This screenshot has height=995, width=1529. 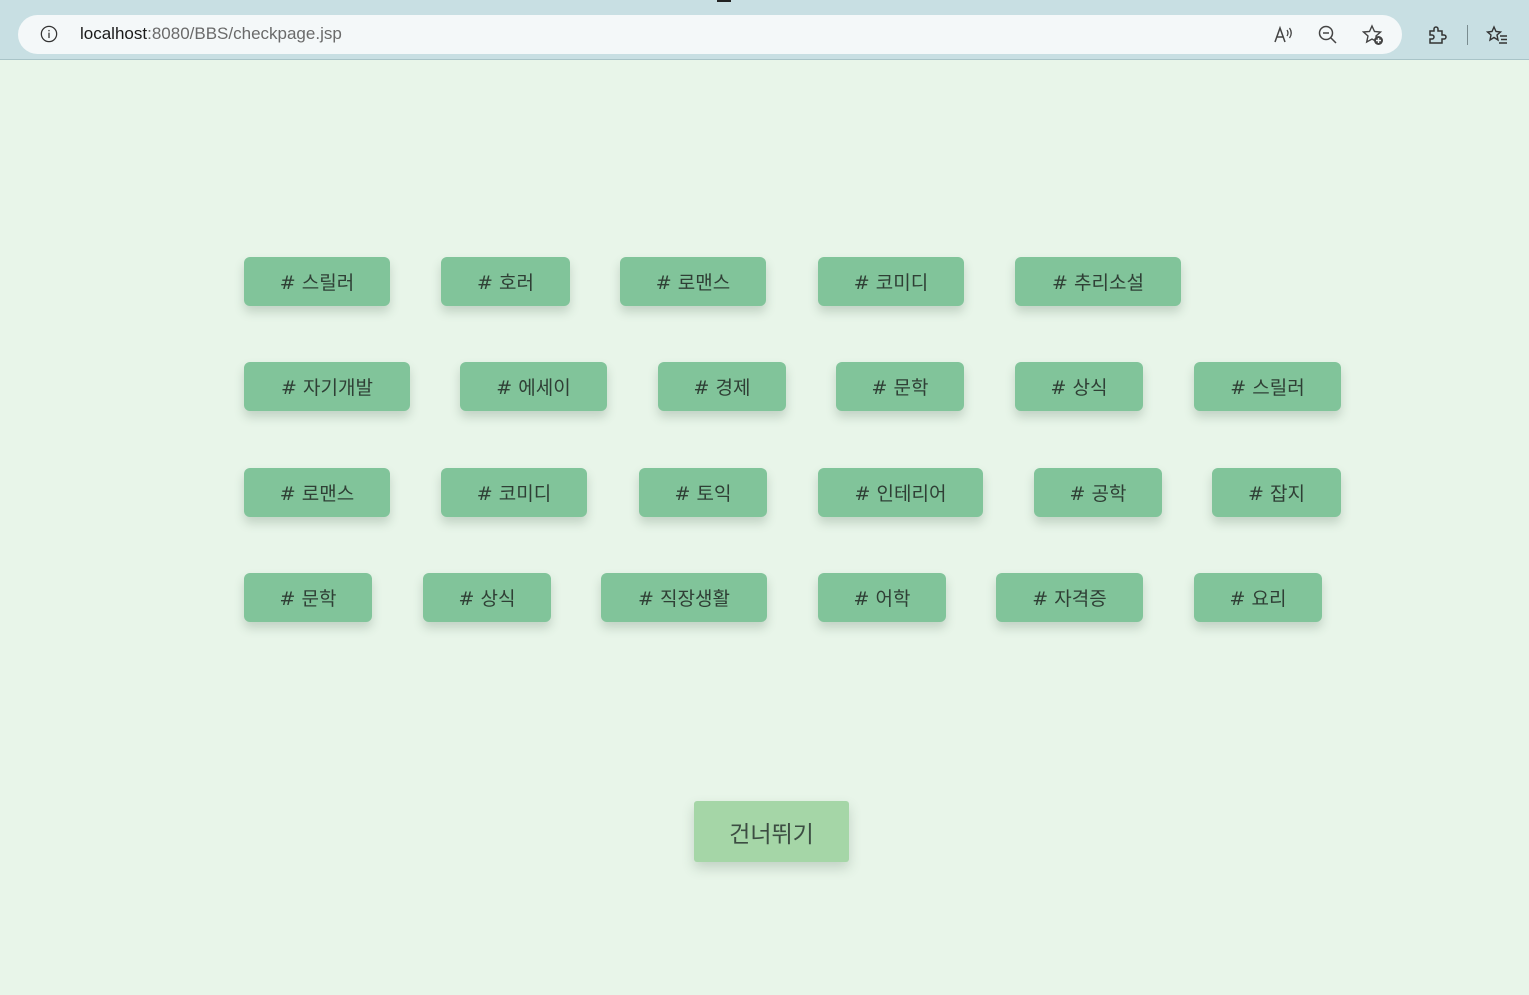 What do you see at coordinates (1328, 35) in the screenshot?
I see `zoom-out-icon` at bounding box center [1328, 35].